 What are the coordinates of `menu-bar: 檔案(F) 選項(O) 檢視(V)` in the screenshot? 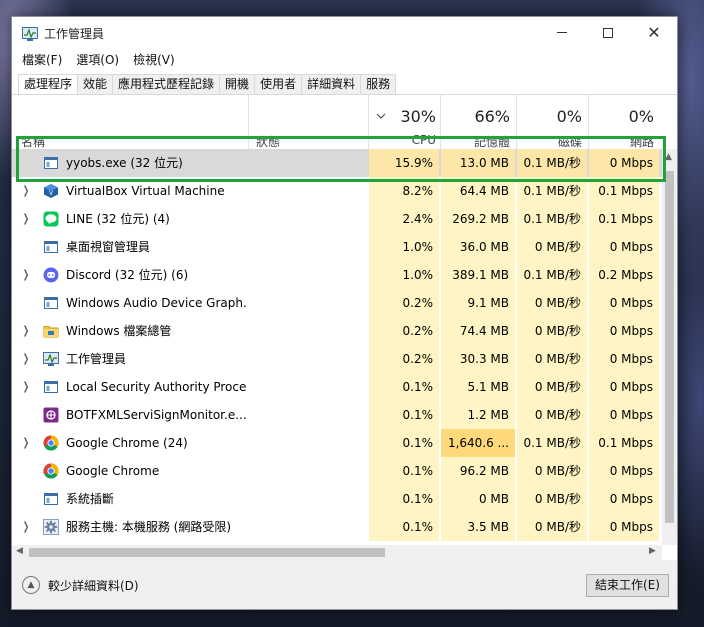 It's located at (97, 60).